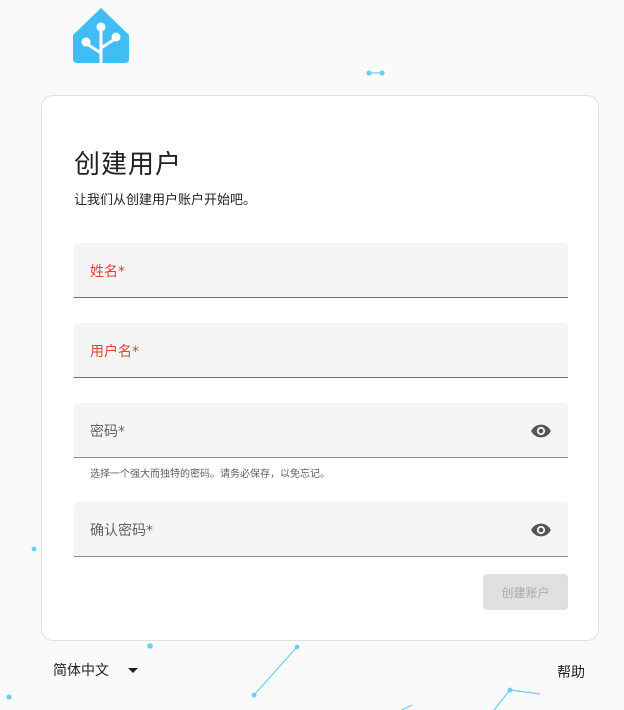 This screenshot has width=624, height=710. Describe the element at coordinates (210, 474) in the screenshot. I see `password-helper-text: 选择一个强大而独特的密码。请务必保存，以免忘记。` at that location.